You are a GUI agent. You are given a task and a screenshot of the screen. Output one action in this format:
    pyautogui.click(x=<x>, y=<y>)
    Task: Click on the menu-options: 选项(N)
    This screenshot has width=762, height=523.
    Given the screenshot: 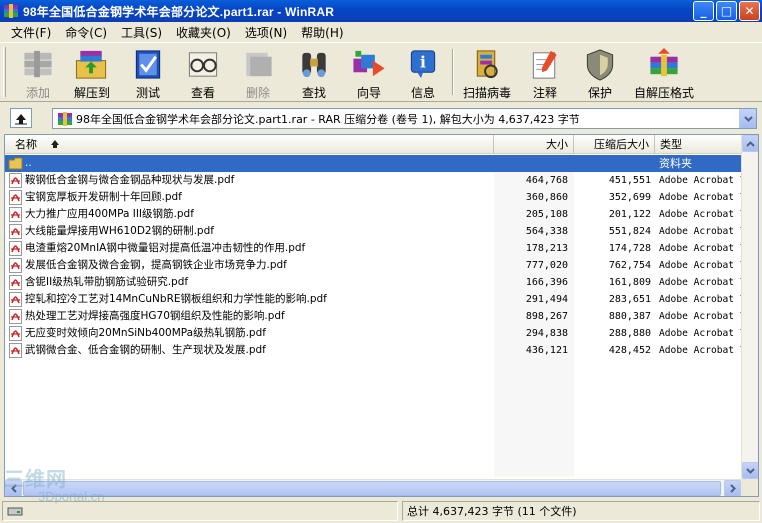 What is the action you would take?
    pyautogui.click(x=266, y=32)
    